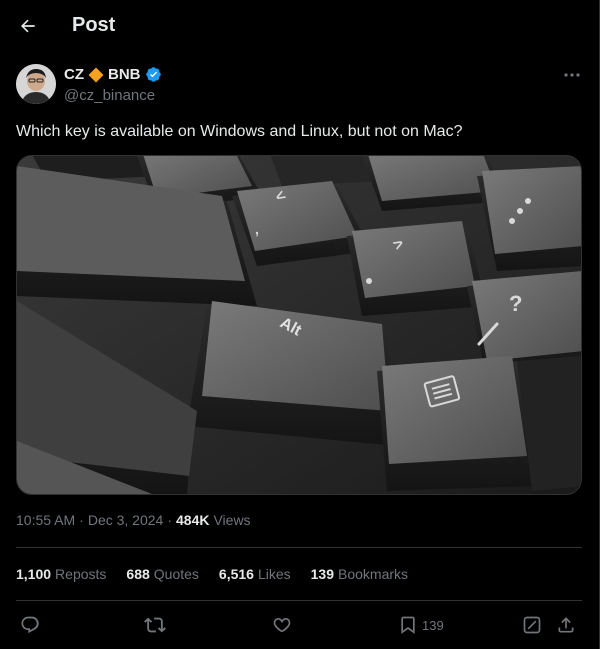  I want to click on verified-badge-icon, so click(153, 74).